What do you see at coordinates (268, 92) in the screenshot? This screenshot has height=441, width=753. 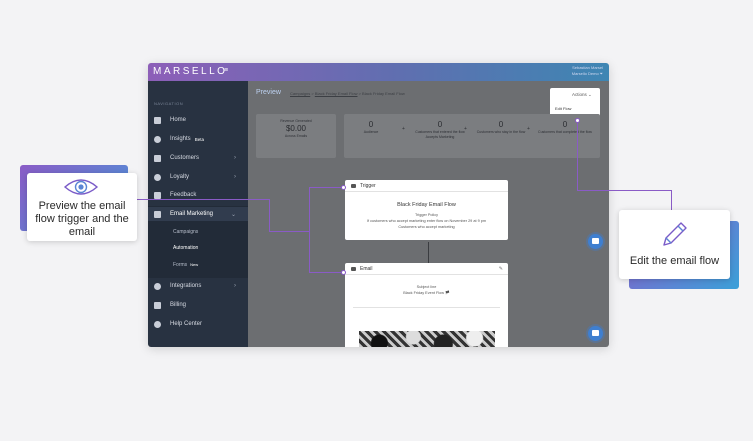 I see `page-title: Preview` at bounding box center [268, 92].